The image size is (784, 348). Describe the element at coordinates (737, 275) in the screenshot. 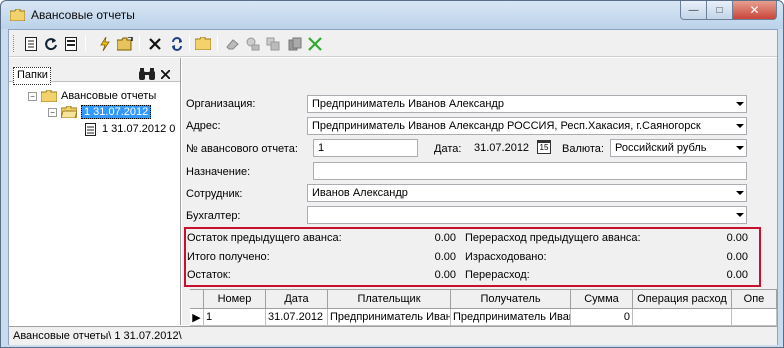

I see `overspend-value: 0.00` at that location.